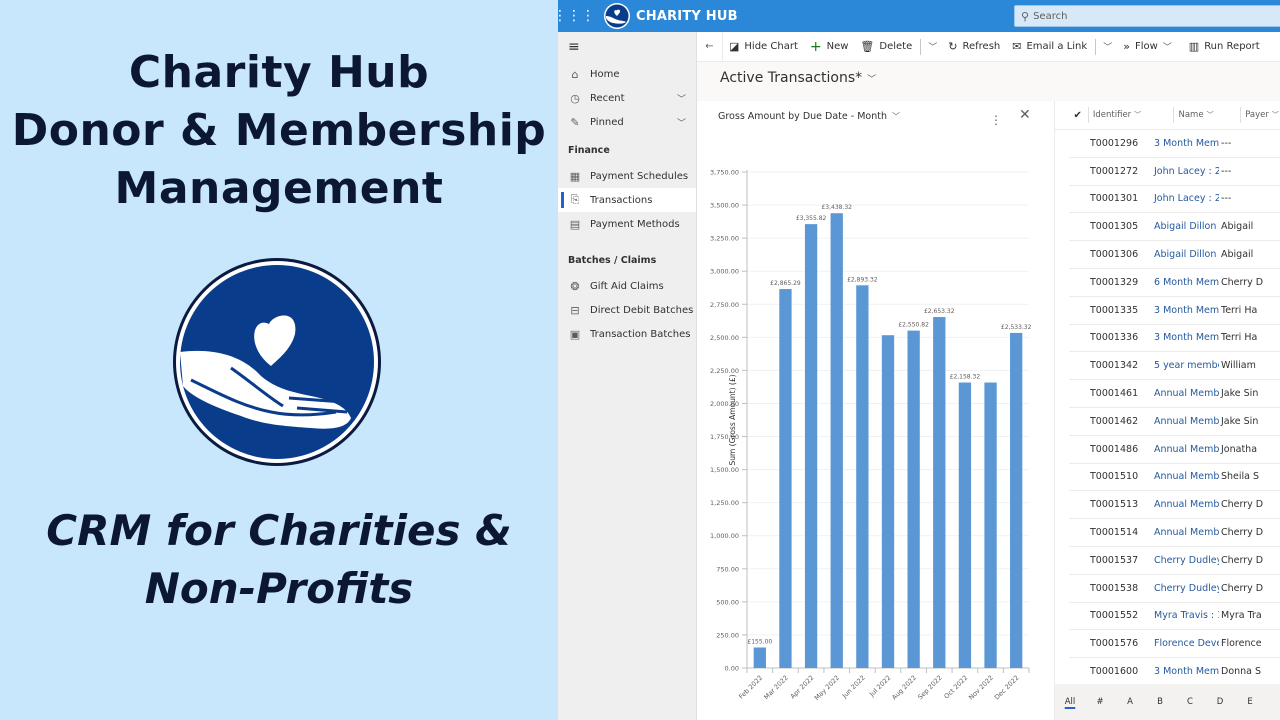  I want to click on table-row: T0001537 Cherry Dudley Cherry D, so click(1174, 561).